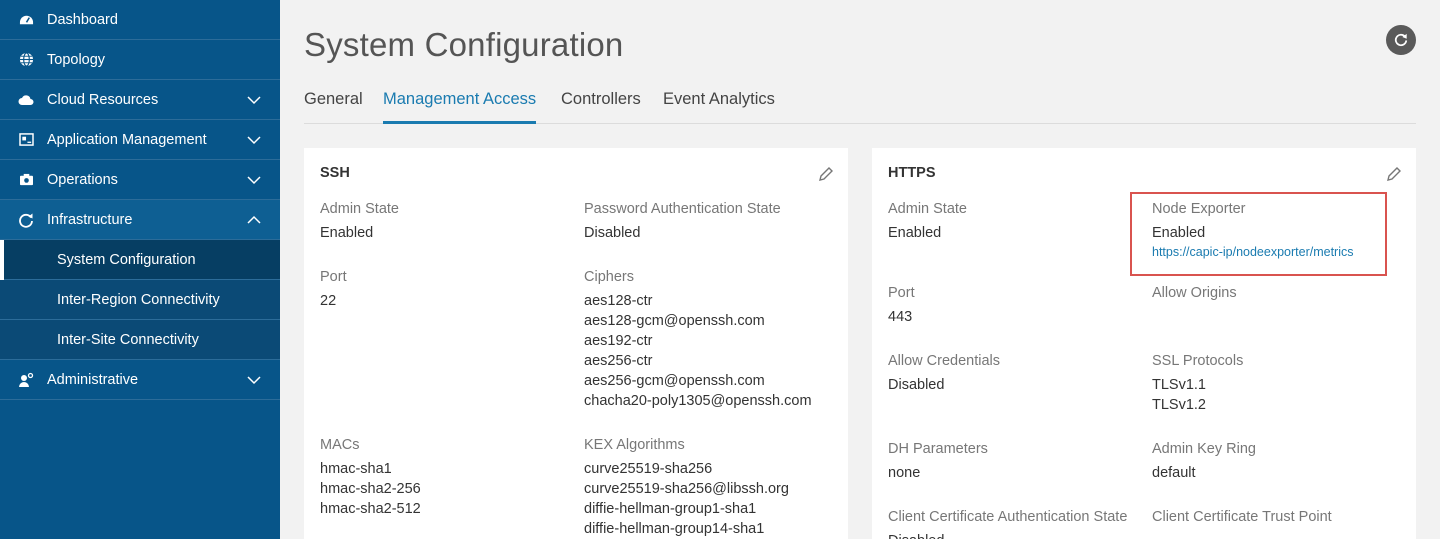  I want to click on globe-icon, so click(26, 60).